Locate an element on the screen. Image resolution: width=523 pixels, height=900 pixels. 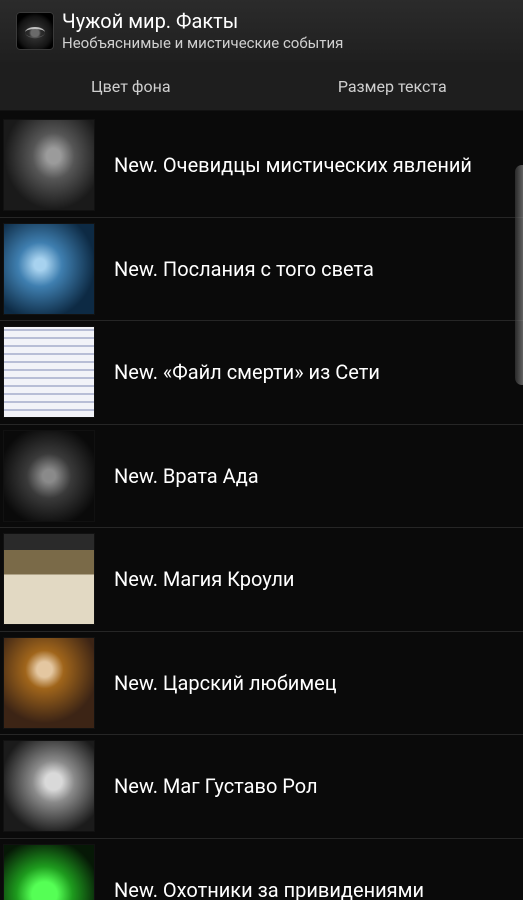
article-title: New. Послания с того света is located at coordinates (244, 268).